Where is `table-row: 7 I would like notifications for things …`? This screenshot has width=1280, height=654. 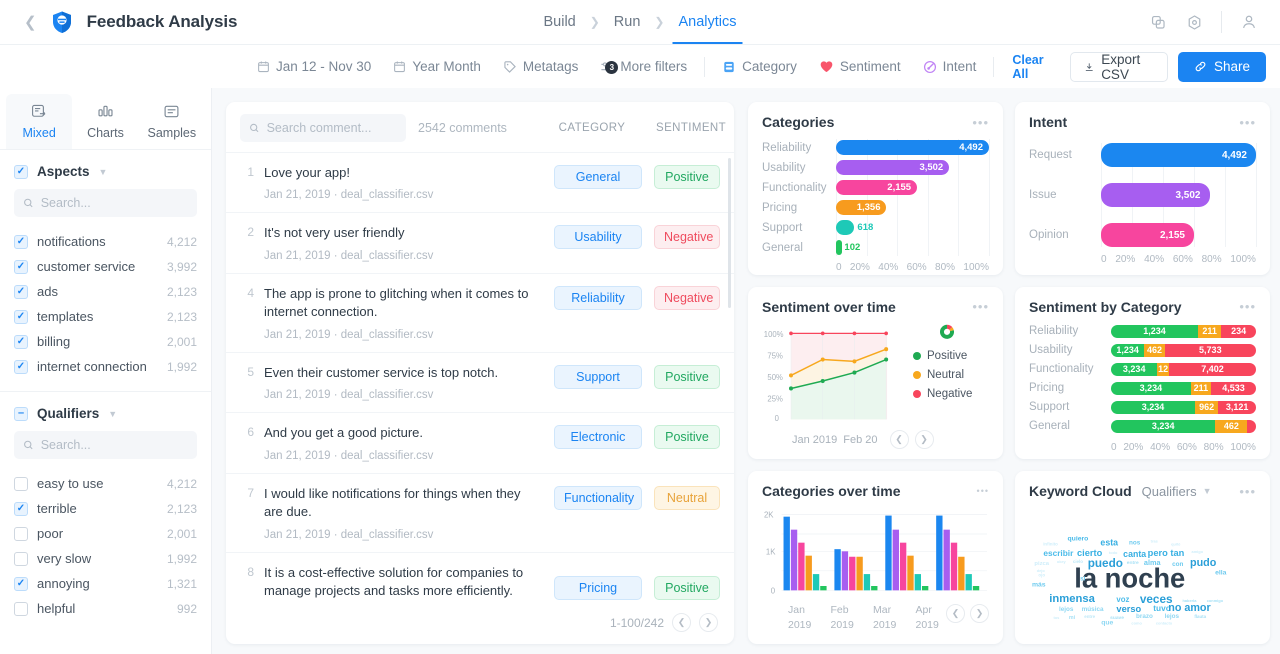 table-row: 7 I would like notifications for things … is located at coordinates (480, 512).